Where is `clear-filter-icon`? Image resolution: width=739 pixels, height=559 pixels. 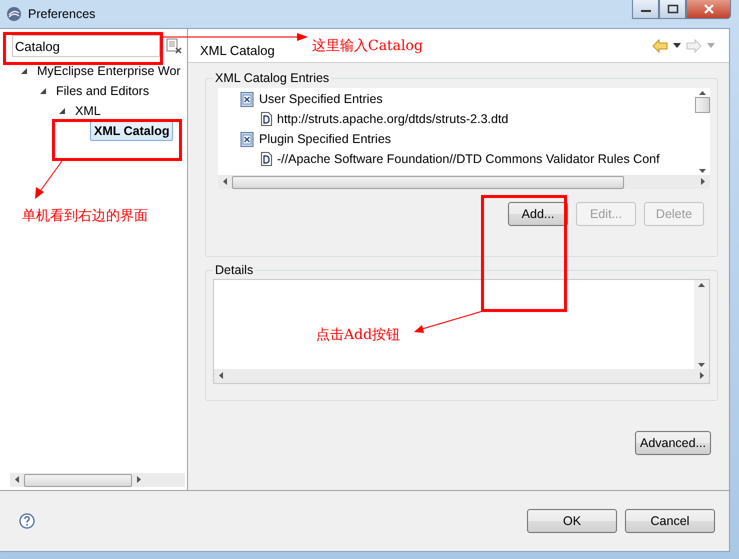 clear-filter-icon is located at coordinates (174, 46).